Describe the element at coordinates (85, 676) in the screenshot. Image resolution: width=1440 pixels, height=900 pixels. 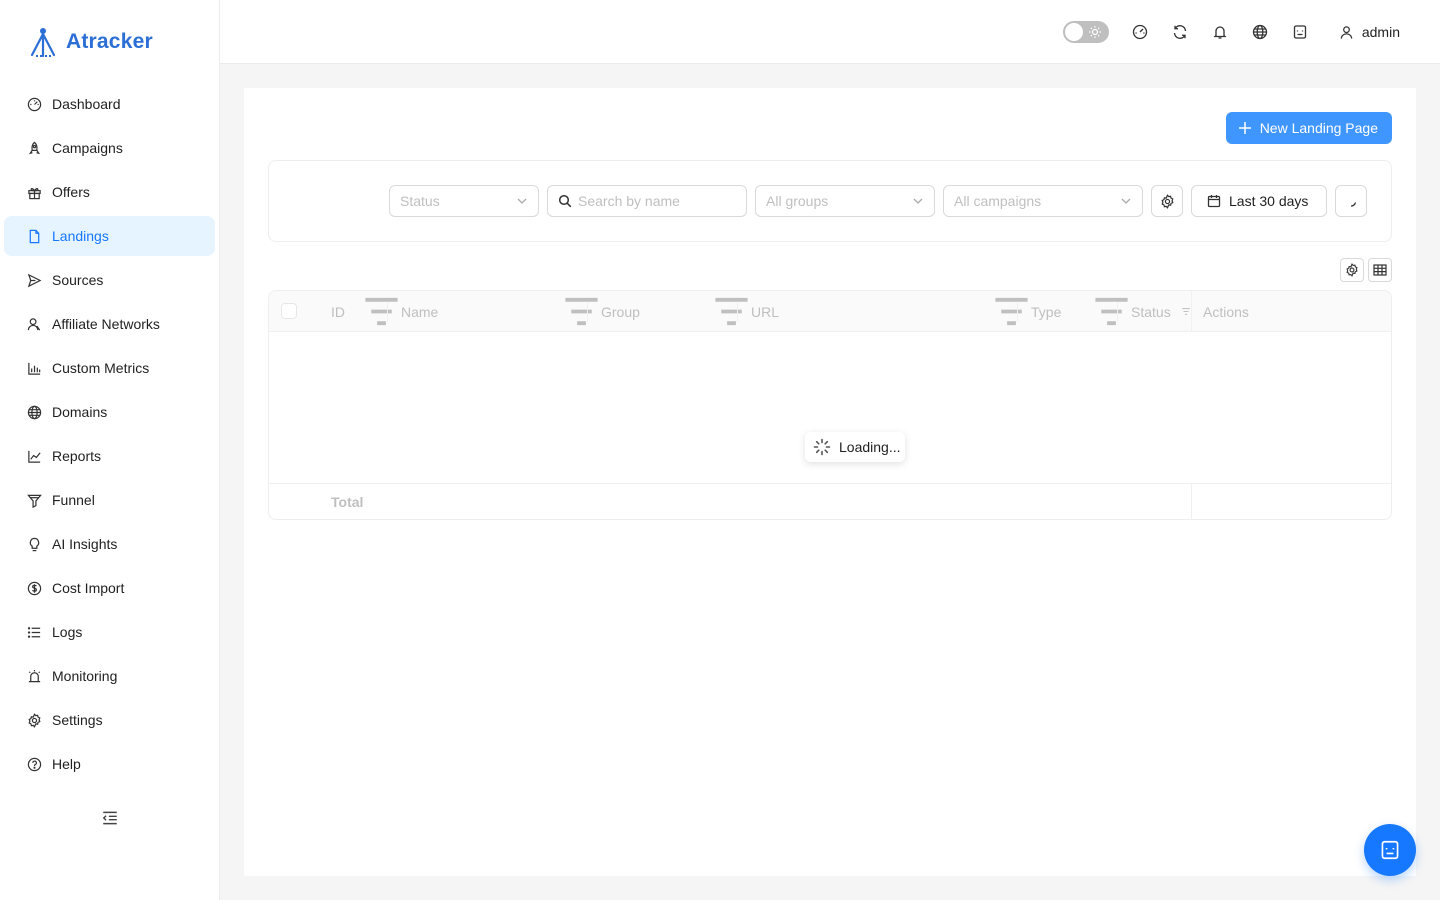
I see `sidebar-item-label: Monitoring` at that location.